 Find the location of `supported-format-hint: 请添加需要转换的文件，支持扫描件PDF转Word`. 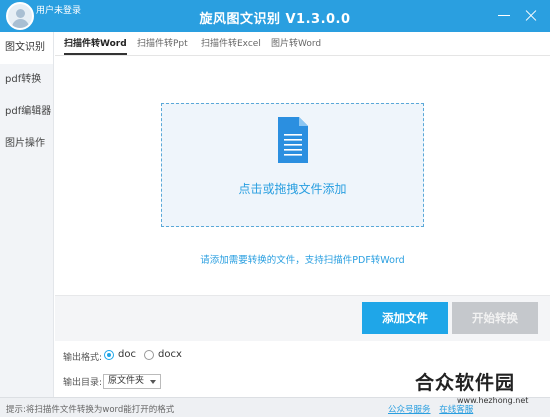

supported-format-hint: 请添加需要转换的文件，支持扫描件PDF转Word is located at coordinates (302, 260).